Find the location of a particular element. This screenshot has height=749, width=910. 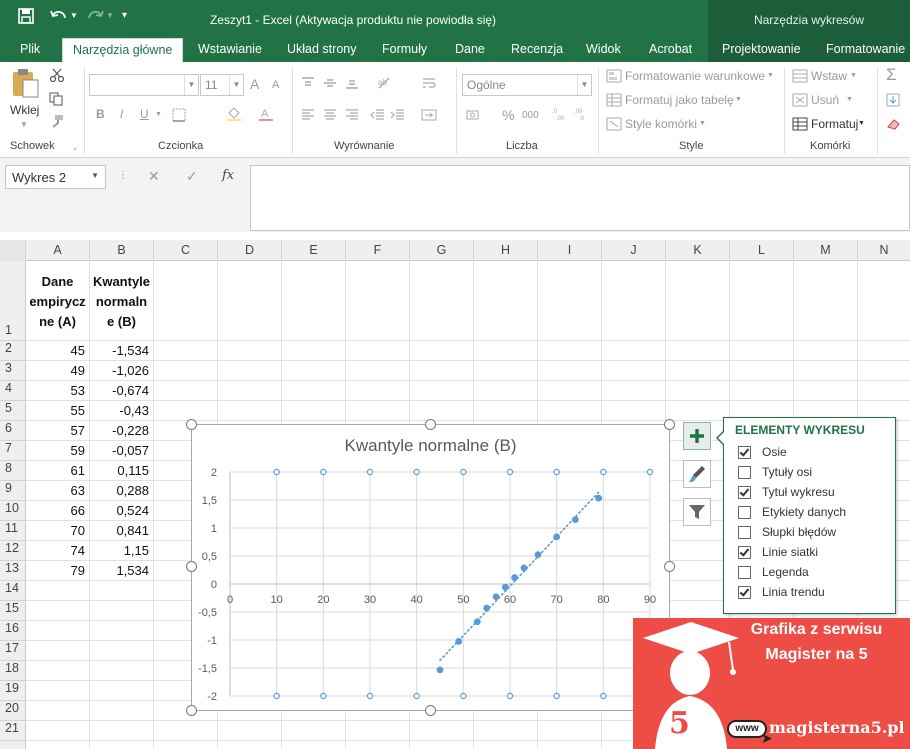

orientation-icon: ab is located at coordinates (385, 83).